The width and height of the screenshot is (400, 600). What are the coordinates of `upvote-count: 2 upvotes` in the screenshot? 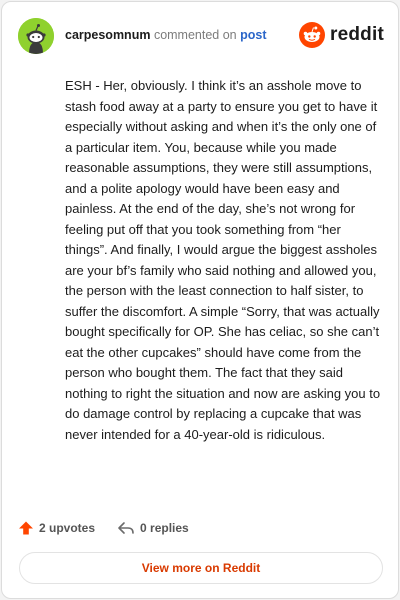 It's located at (67, 528).